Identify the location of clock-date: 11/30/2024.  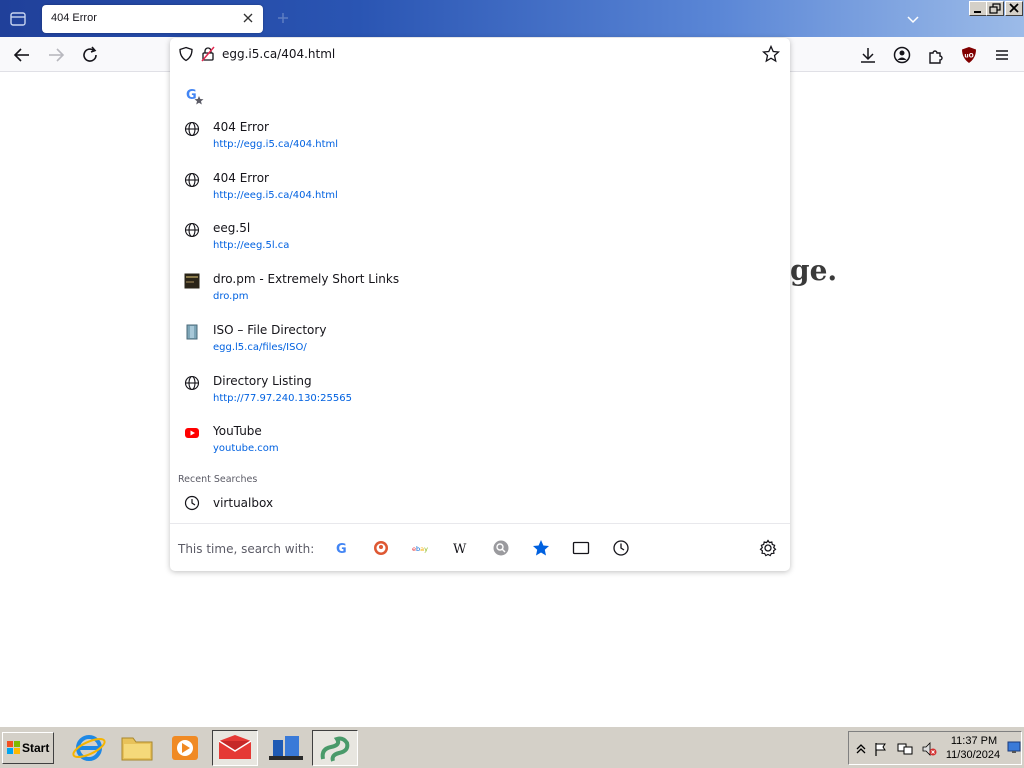
(973, 755).